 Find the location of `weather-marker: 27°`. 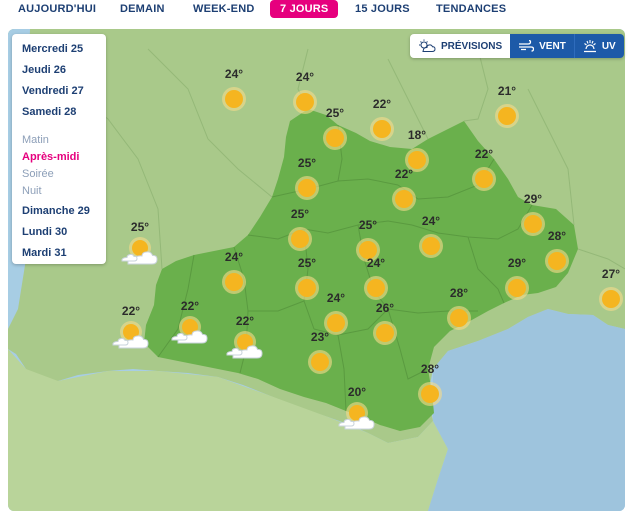

weather-marker: 27° is located at coordinates (610, 291).